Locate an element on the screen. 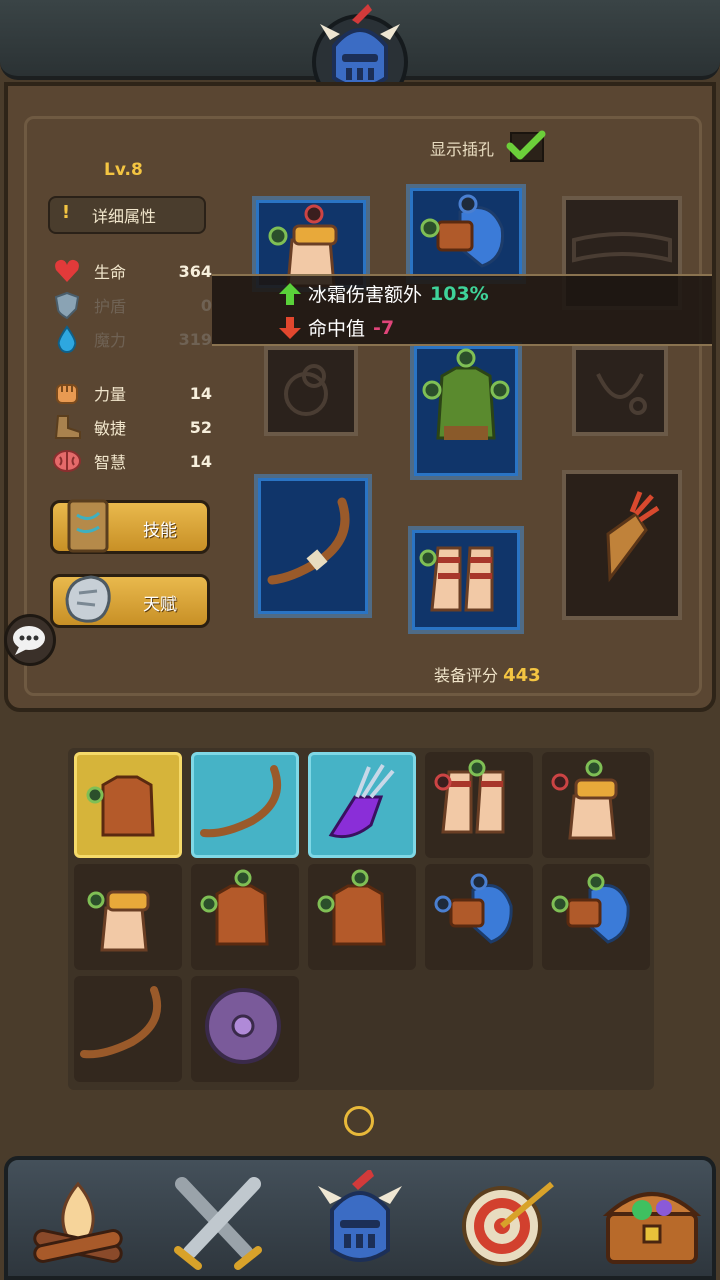 Image resolution: width=720 pixels, height=1280 pixels. equip-slot-headdress is located at coordinates (466, 234).